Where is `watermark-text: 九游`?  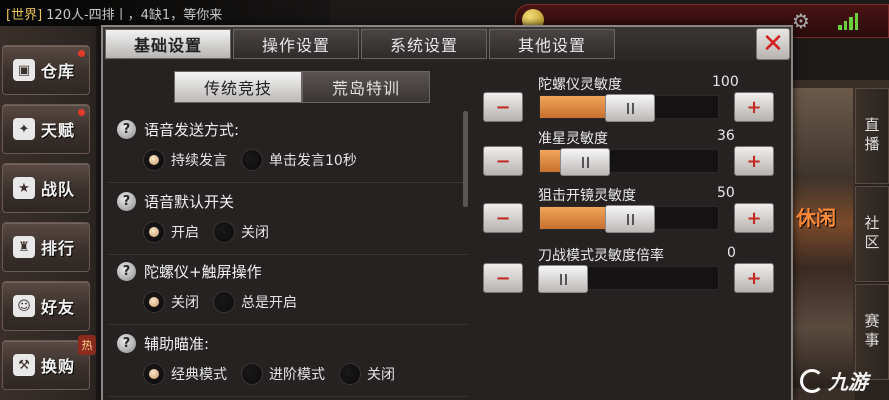 watermark-text: 九游 is located at coordinates (848, 382).